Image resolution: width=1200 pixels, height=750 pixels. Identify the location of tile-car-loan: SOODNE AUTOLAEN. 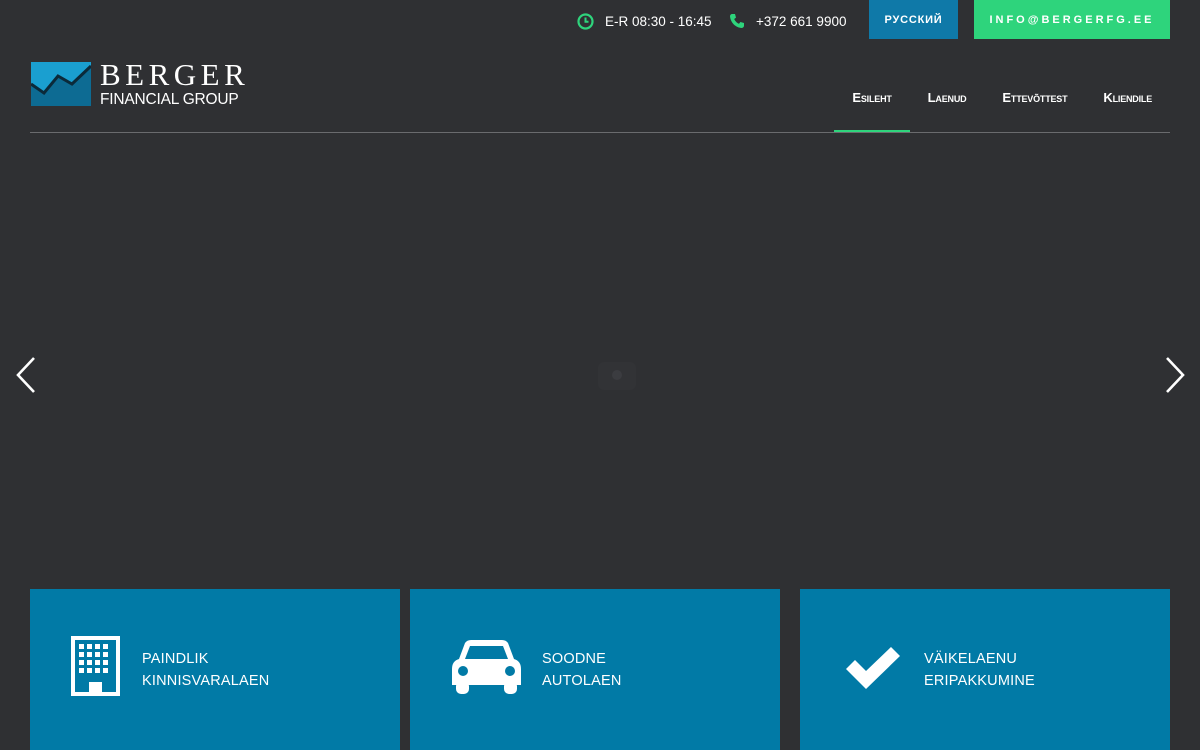
(595, 669).